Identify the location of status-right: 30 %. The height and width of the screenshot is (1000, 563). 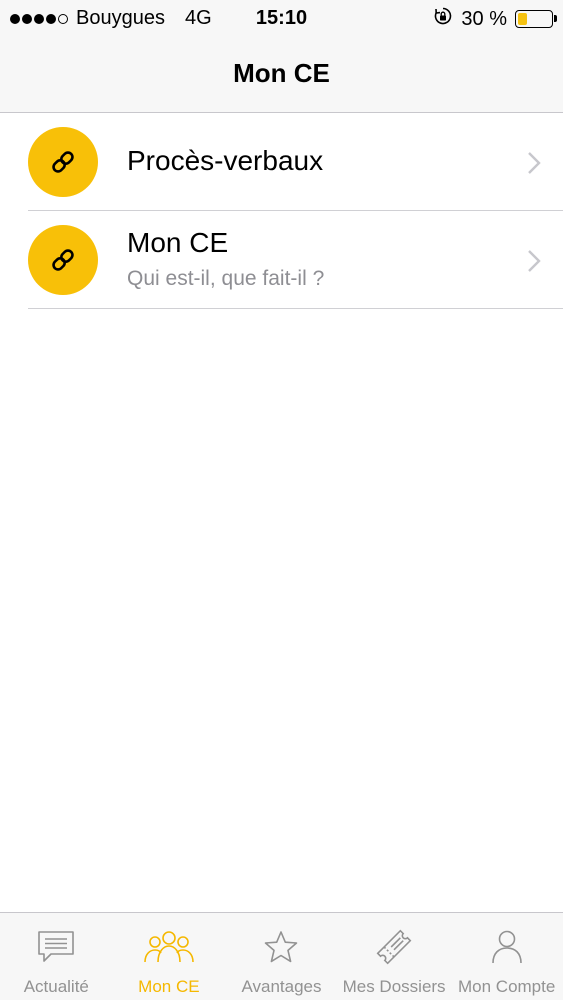
(495, 19).